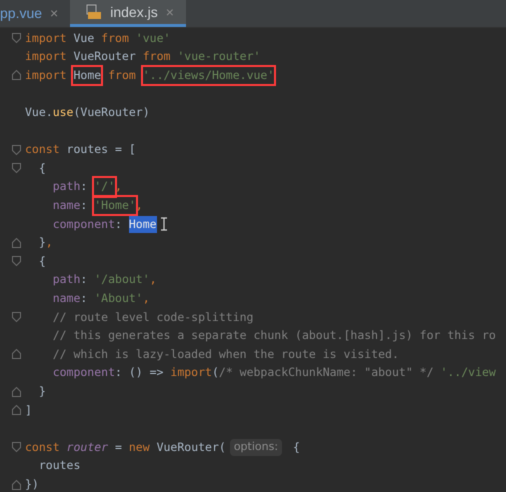 Image resolution: width=506 pixels, height=492 pixels. Describe the element at coordinates (59, 465) in the screenshot. I see `code-text: routes` at that location.